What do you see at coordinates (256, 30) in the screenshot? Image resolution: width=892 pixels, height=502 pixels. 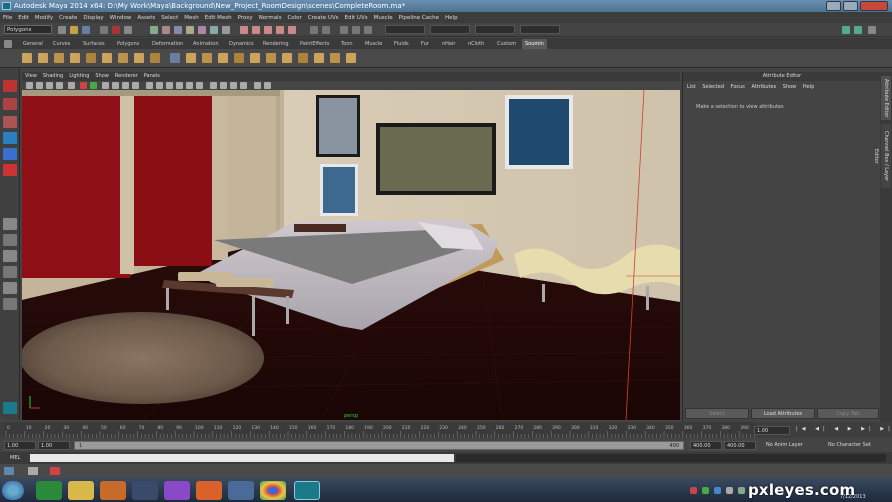 I see `snap-curve-icon` at bounding box center [256, 30].